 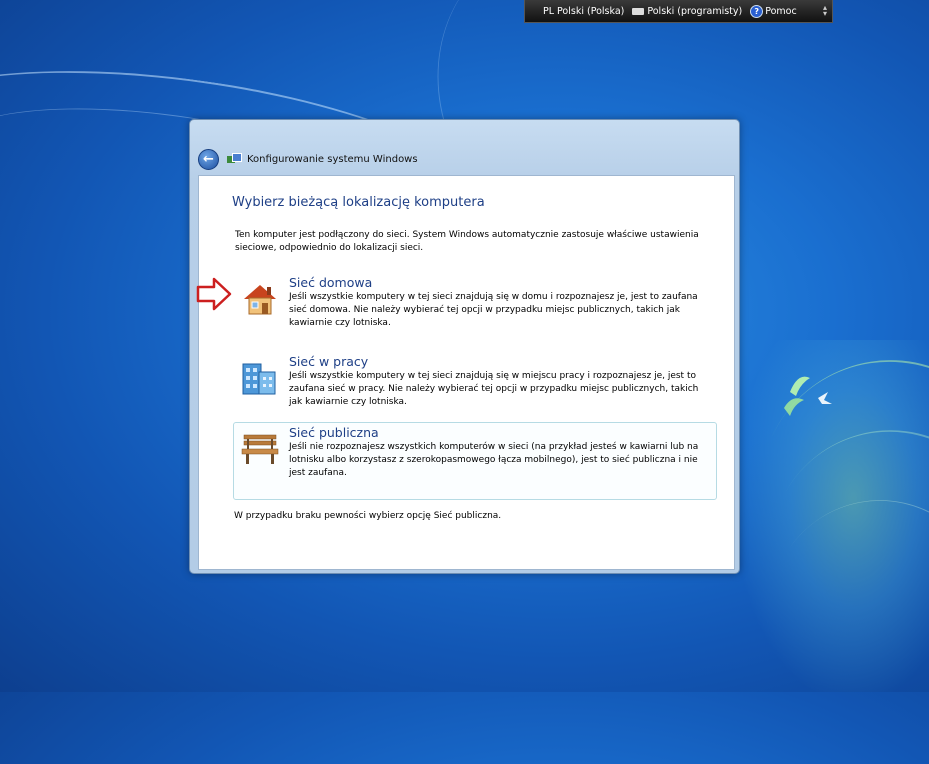 I want to click on back-arrow-icon: ←, so click(x=208, y=159).